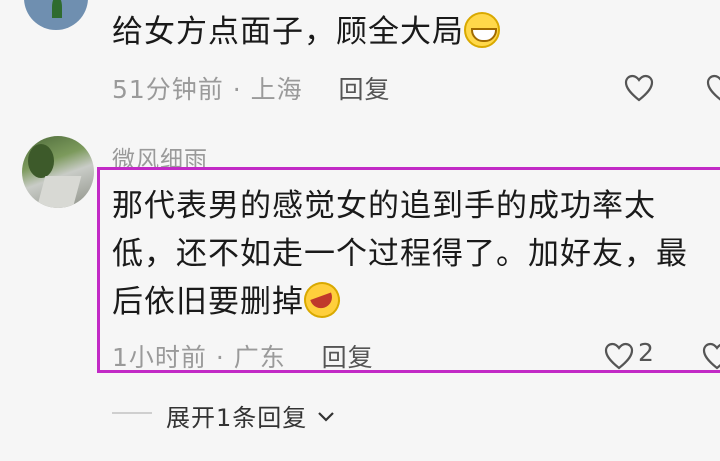 This screenshot has height=461, width=720. Describe the element at coordinates (208, 302) in the screenshot. I see `comment-line: 后依旧要删掉` at that location.